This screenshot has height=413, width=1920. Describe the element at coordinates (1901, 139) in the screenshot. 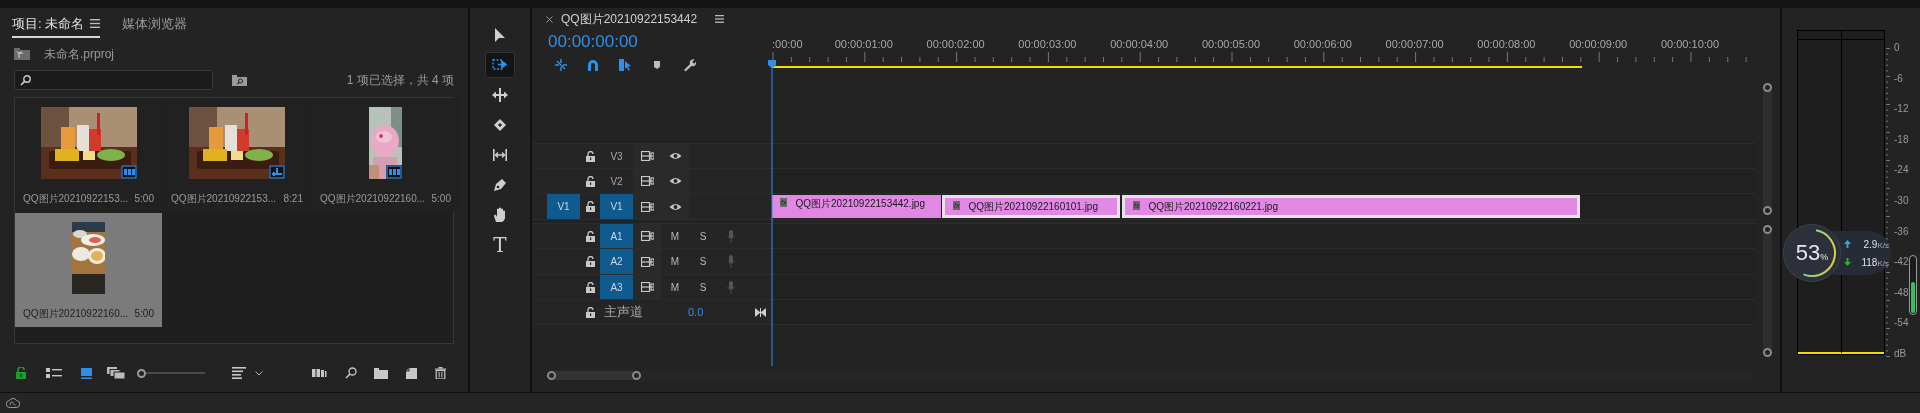

I see `meter-scale-label: -18` at that location.